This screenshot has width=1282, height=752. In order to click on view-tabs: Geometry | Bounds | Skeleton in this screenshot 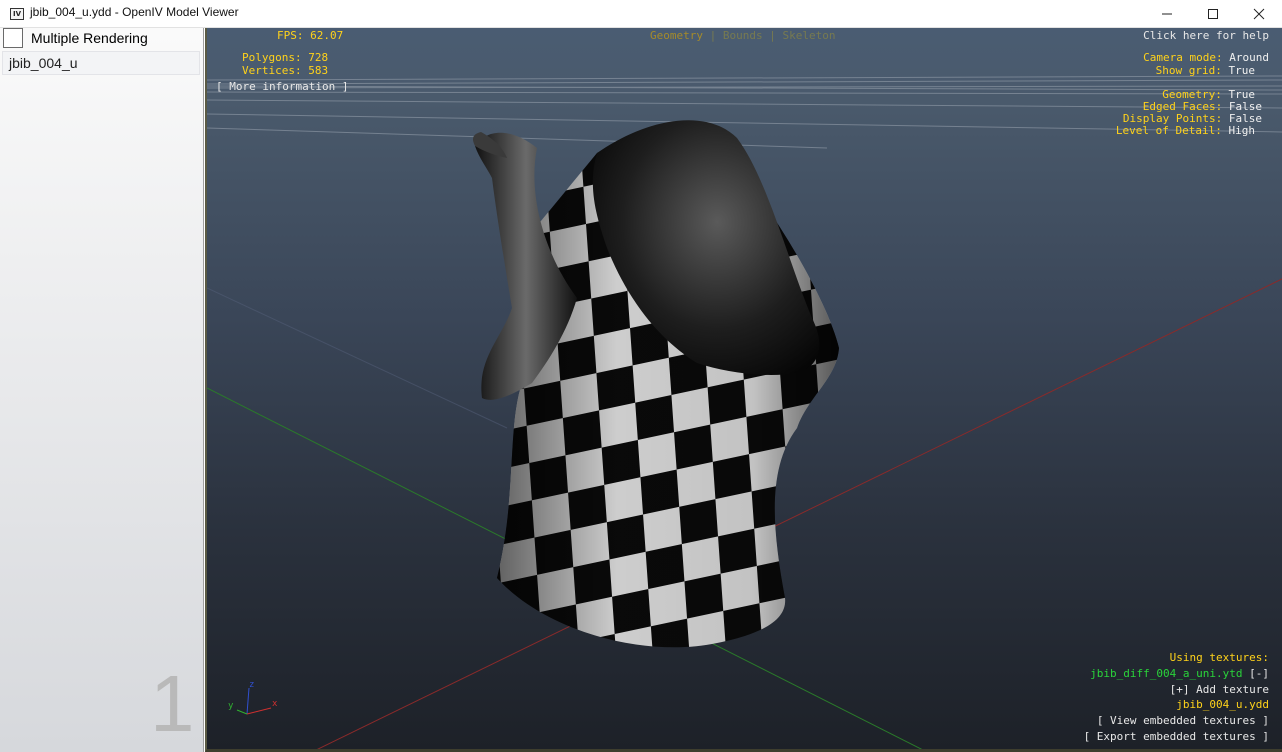, I will do `click(742, 35)`.